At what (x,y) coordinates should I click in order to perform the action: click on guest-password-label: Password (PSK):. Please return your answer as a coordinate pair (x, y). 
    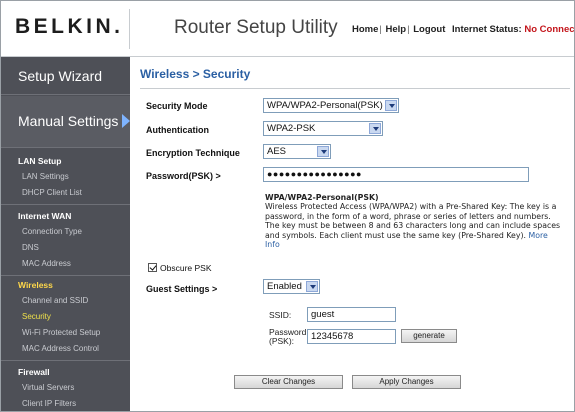
    Looking at the image, I should click on (287, 337).